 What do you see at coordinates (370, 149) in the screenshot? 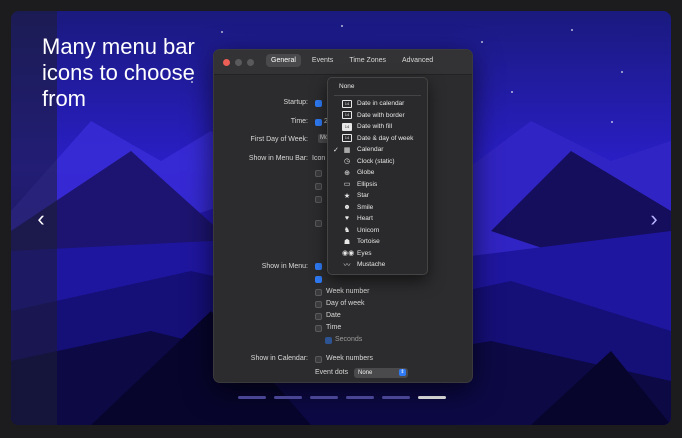
I see `menu-item-label: Calendar` at bounding box center [370, 149].